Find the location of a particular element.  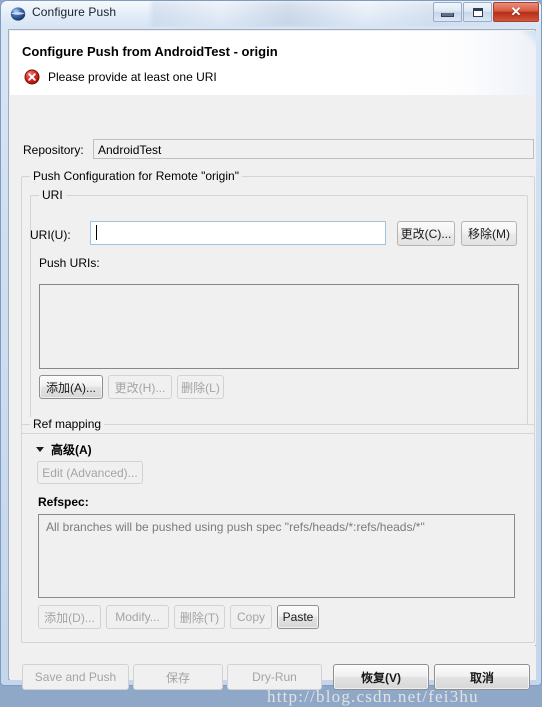

advanced-disclosure-toggle: 高级(A) is located at coordinates (64, 449).